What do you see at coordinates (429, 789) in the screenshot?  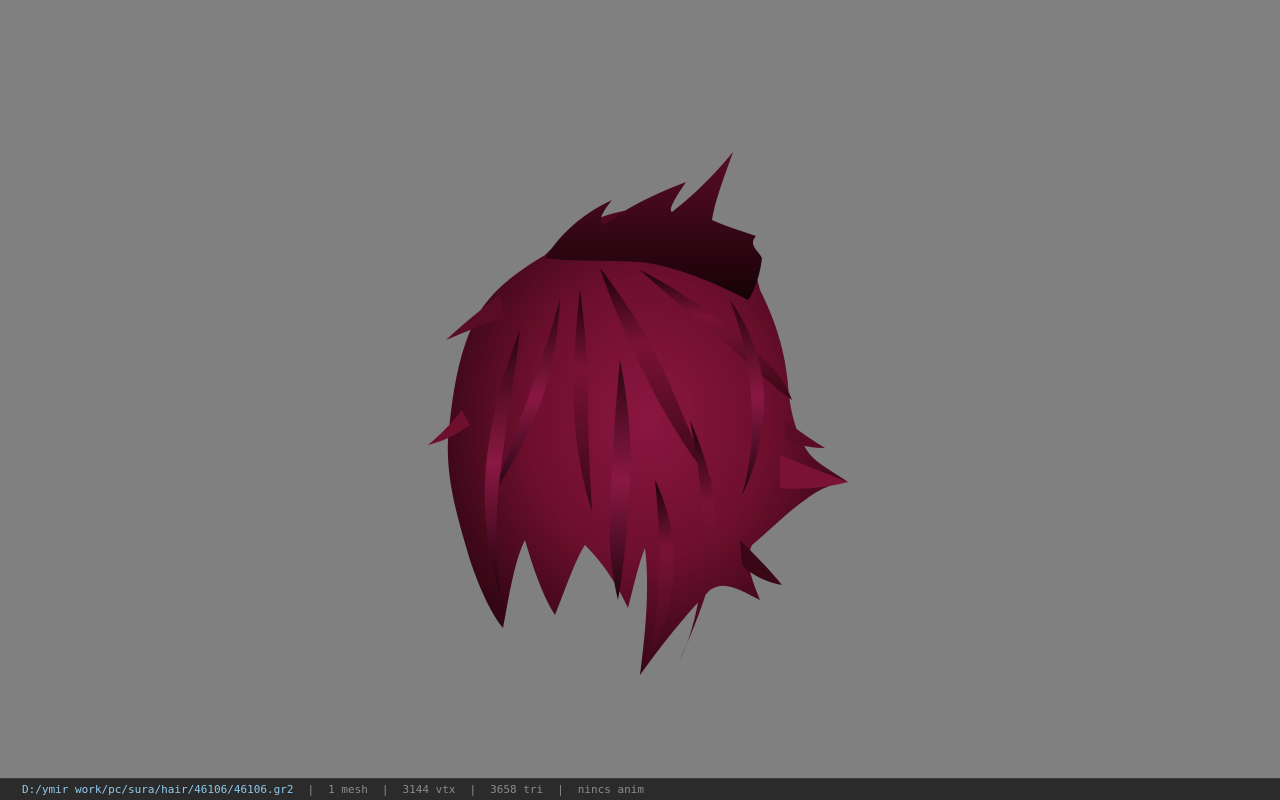 I see `vertex-count-label: 3144 vtx` at bounding box center [429, 789].